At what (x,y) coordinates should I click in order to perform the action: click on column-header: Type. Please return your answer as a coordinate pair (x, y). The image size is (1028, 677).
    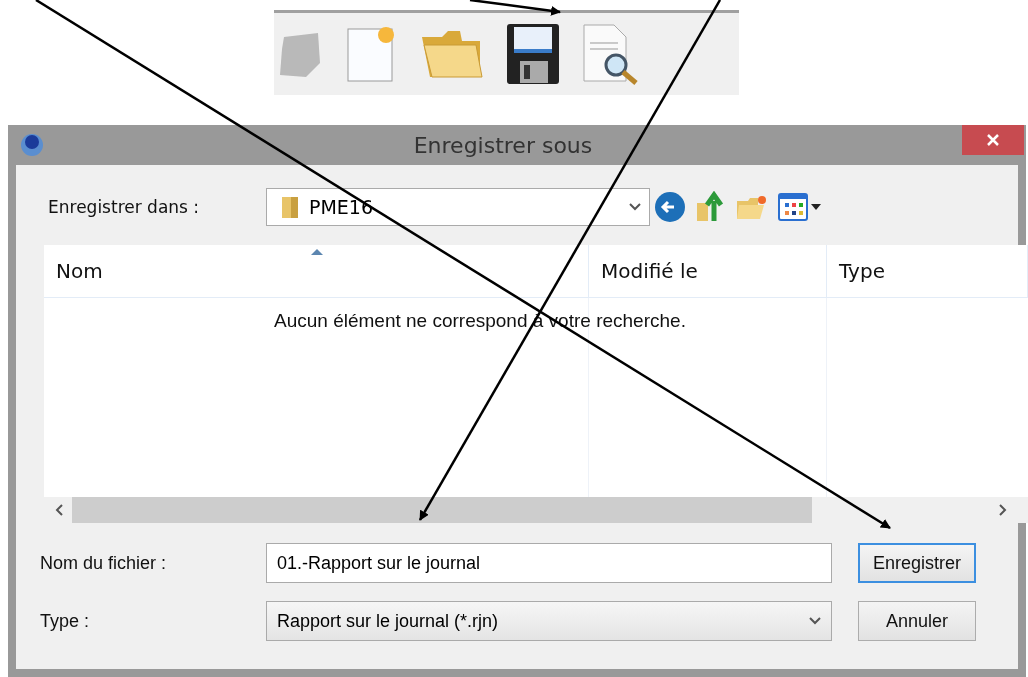
    Looking at the image, I should click on (927, 271).